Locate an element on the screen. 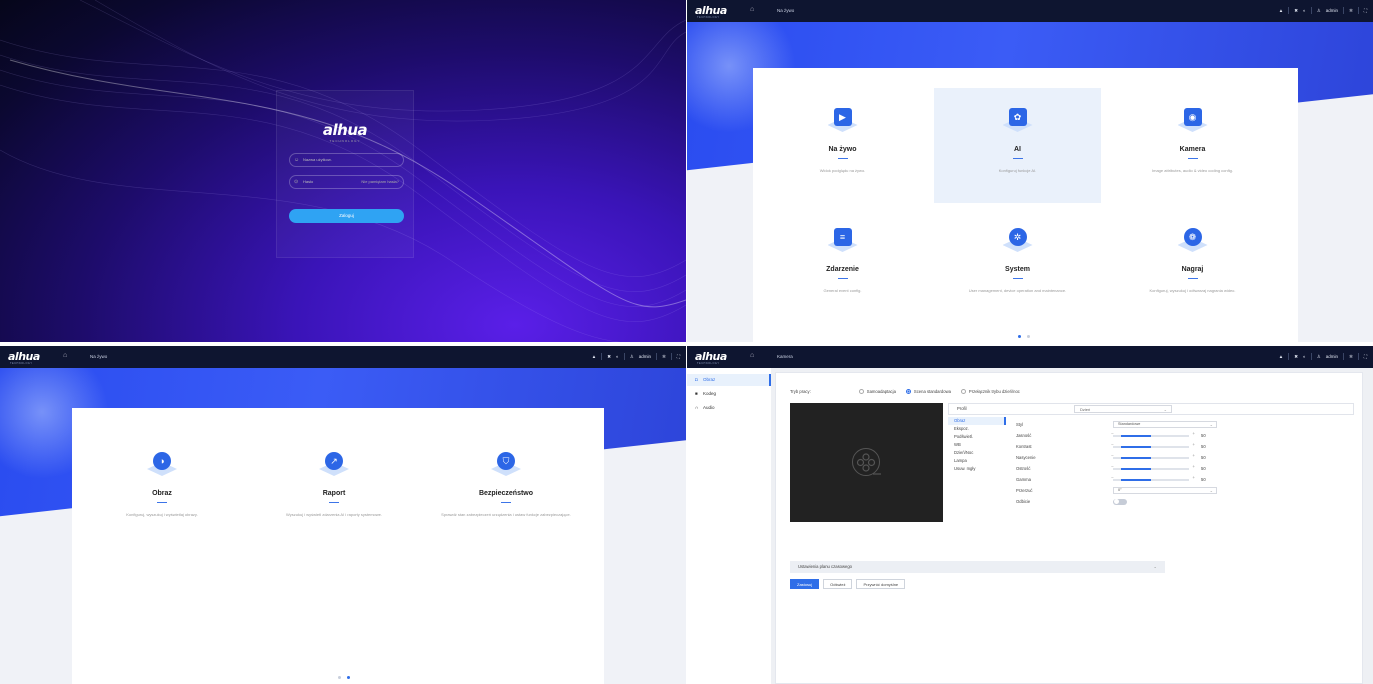 The image size is (1373, 684). submenu-item: Dzień/Noc is located at coordinates (977, 453).